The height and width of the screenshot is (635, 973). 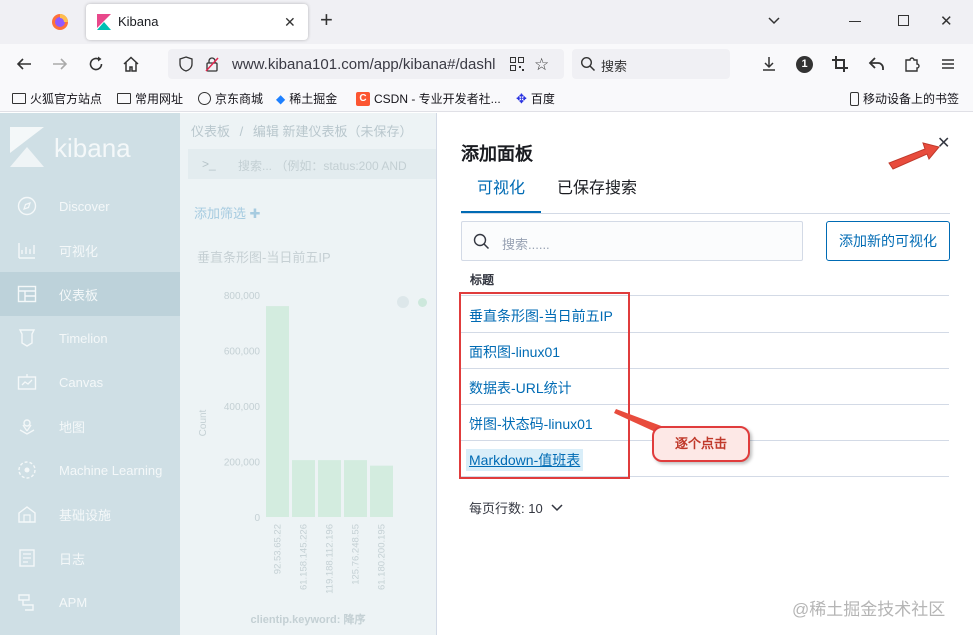 I want to click on x-tick-label: 125.76.248.55, so click(x=356, y=554).